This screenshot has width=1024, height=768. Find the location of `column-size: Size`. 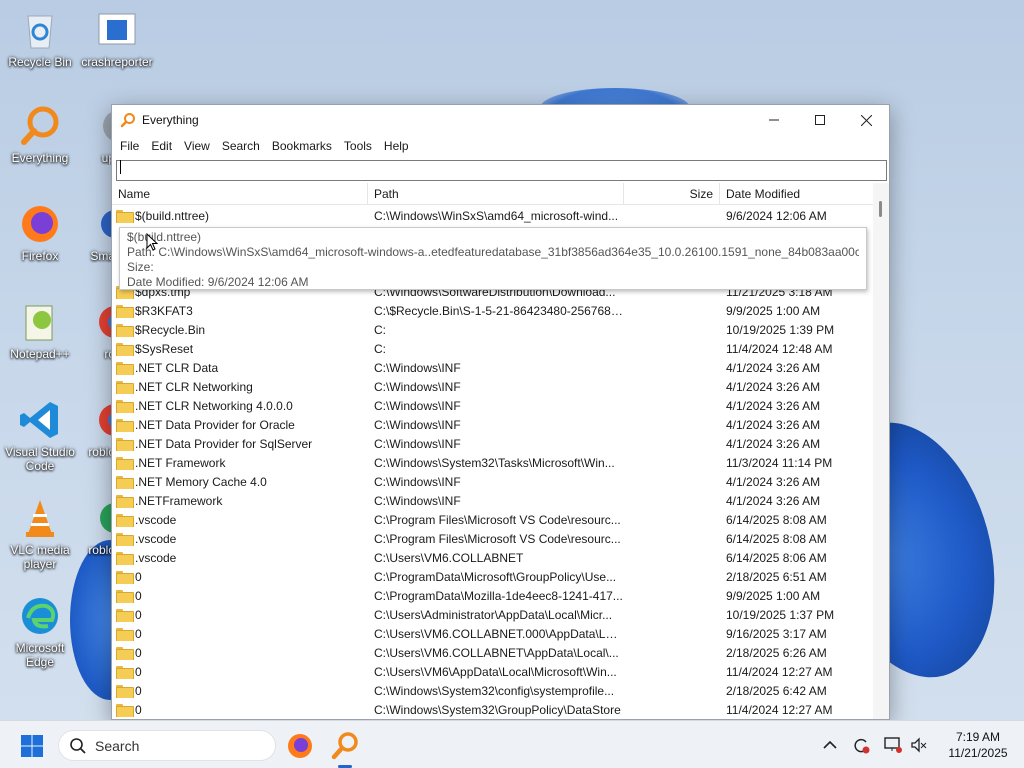

column-size: Size is located at coordinates (672, 193).